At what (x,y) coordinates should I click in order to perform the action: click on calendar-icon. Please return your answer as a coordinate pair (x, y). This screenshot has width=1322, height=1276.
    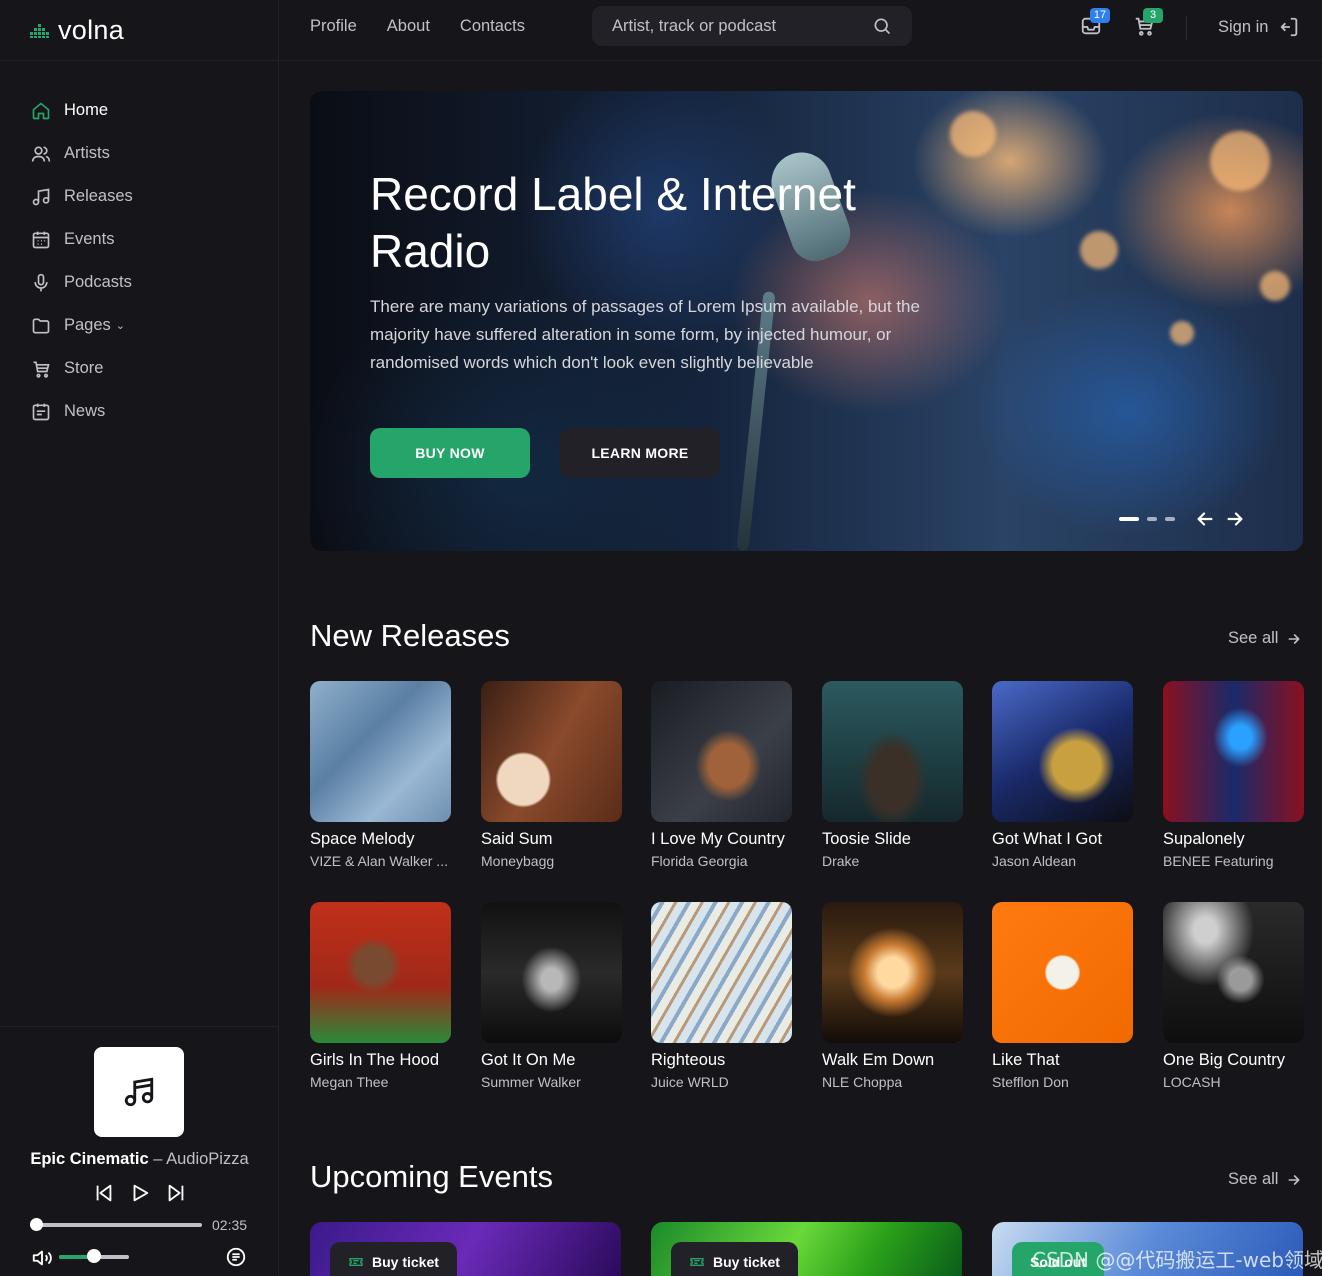
    Looking at the image, I should click on (41, 240).